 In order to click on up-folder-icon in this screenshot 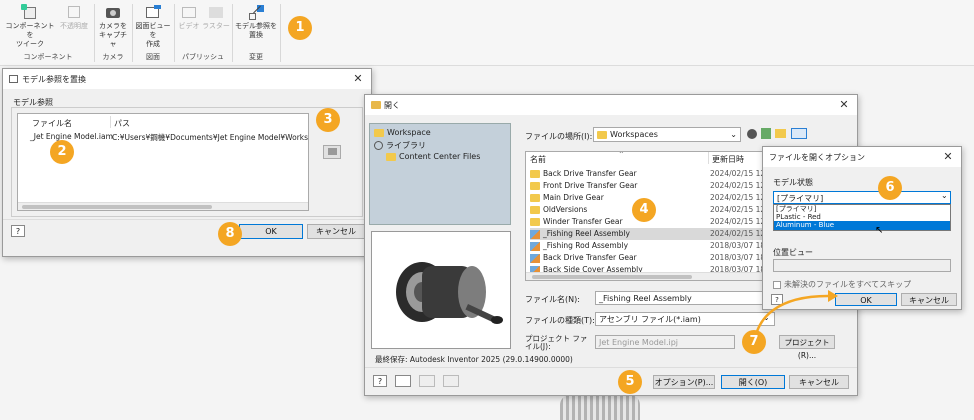, I will do `click(766, 133)`.